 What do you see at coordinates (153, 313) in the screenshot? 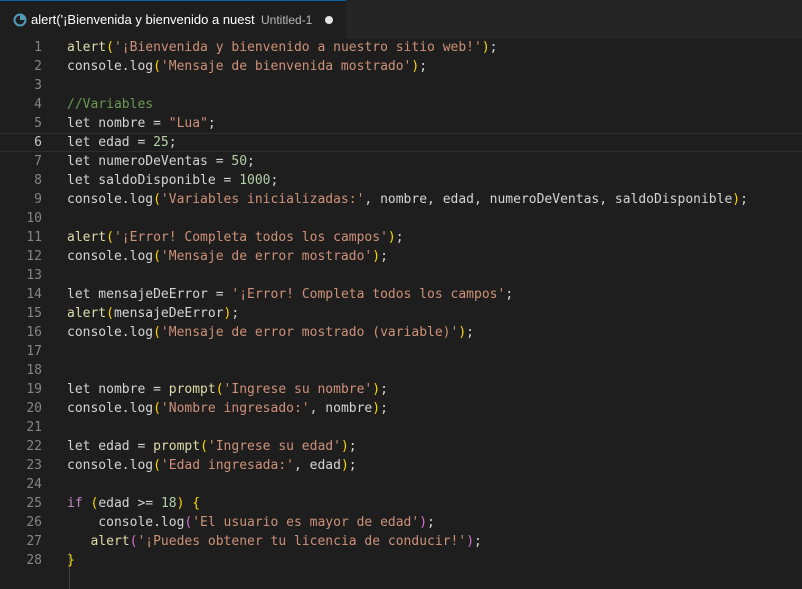
I see `code-text: alert(mensajeDeError);` at bounding box center [153, 313].